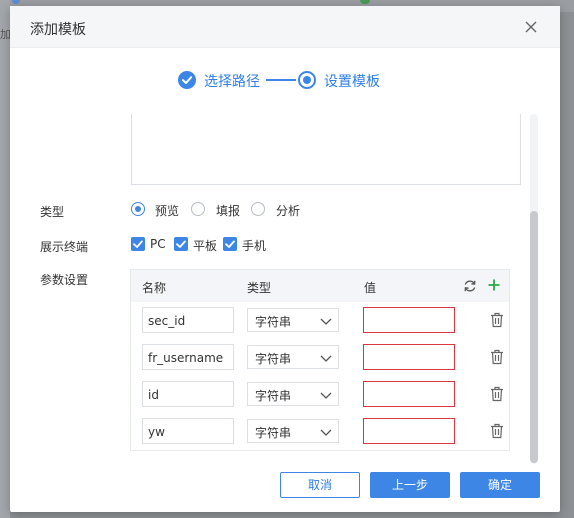 The width and height of the screenshot is (574, 518). What do you see at coordinates (154, 288) in the screenshot?
I see `column-header-name: 名称` at bounding box center [154, 288].